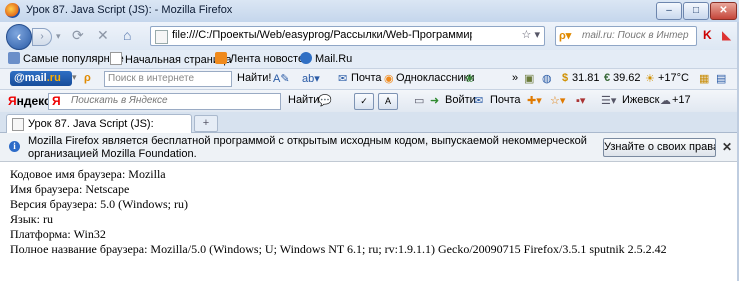 This screenshot has width=739, height=281. I want to click on maximize-button: □, so click(696, 11).